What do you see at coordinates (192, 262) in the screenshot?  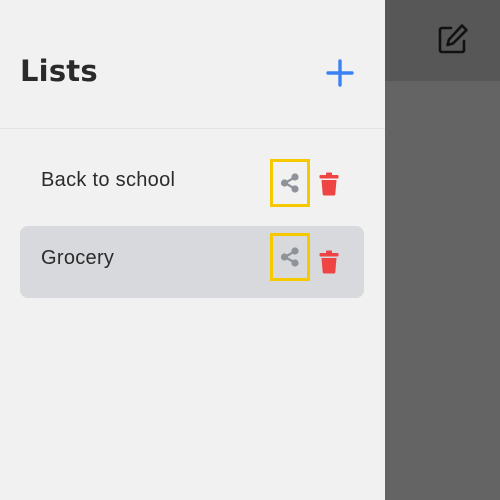 I see `list-item: Grocery` at bounding box center [192, 262].